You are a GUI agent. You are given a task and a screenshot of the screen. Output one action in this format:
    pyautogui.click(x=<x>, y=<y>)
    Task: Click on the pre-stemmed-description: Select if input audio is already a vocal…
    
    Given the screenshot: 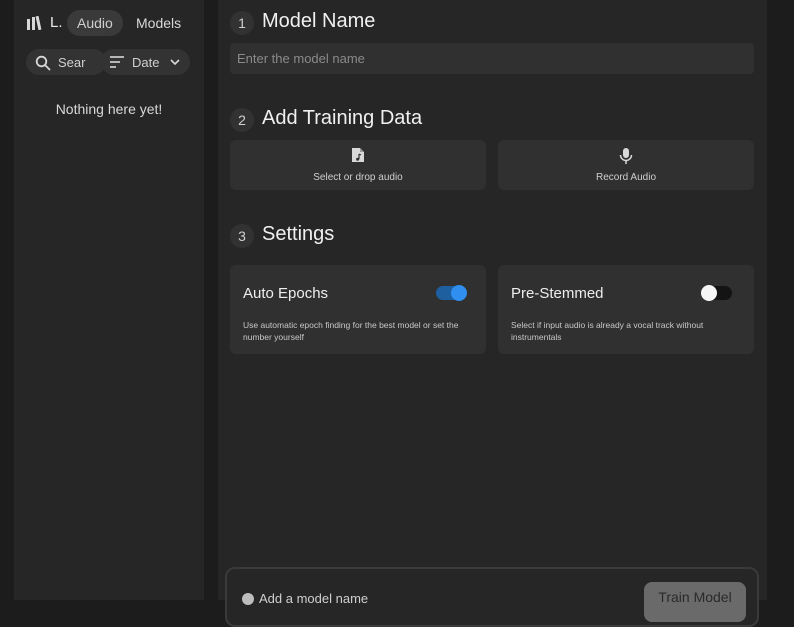 What is the action you would take?
    pyautogui.click(x=607, y=331)
    